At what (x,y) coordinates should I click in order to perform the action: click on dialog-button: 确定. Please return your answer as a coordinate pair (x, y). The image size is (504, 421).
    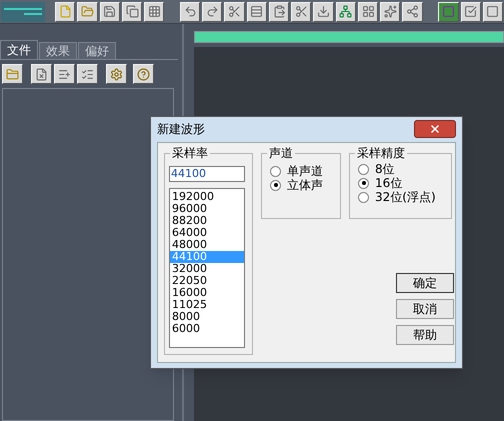
    Looking at the image, I should click on (425, 283).